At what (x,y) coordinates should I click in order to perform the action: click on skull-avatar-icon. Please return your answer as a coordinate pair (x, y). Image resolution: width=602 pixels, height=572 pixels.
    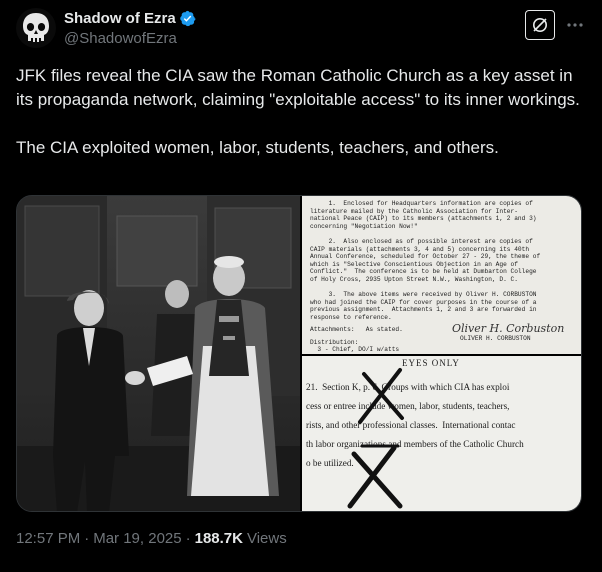
    Looking at the image, I should click on (36, 28).